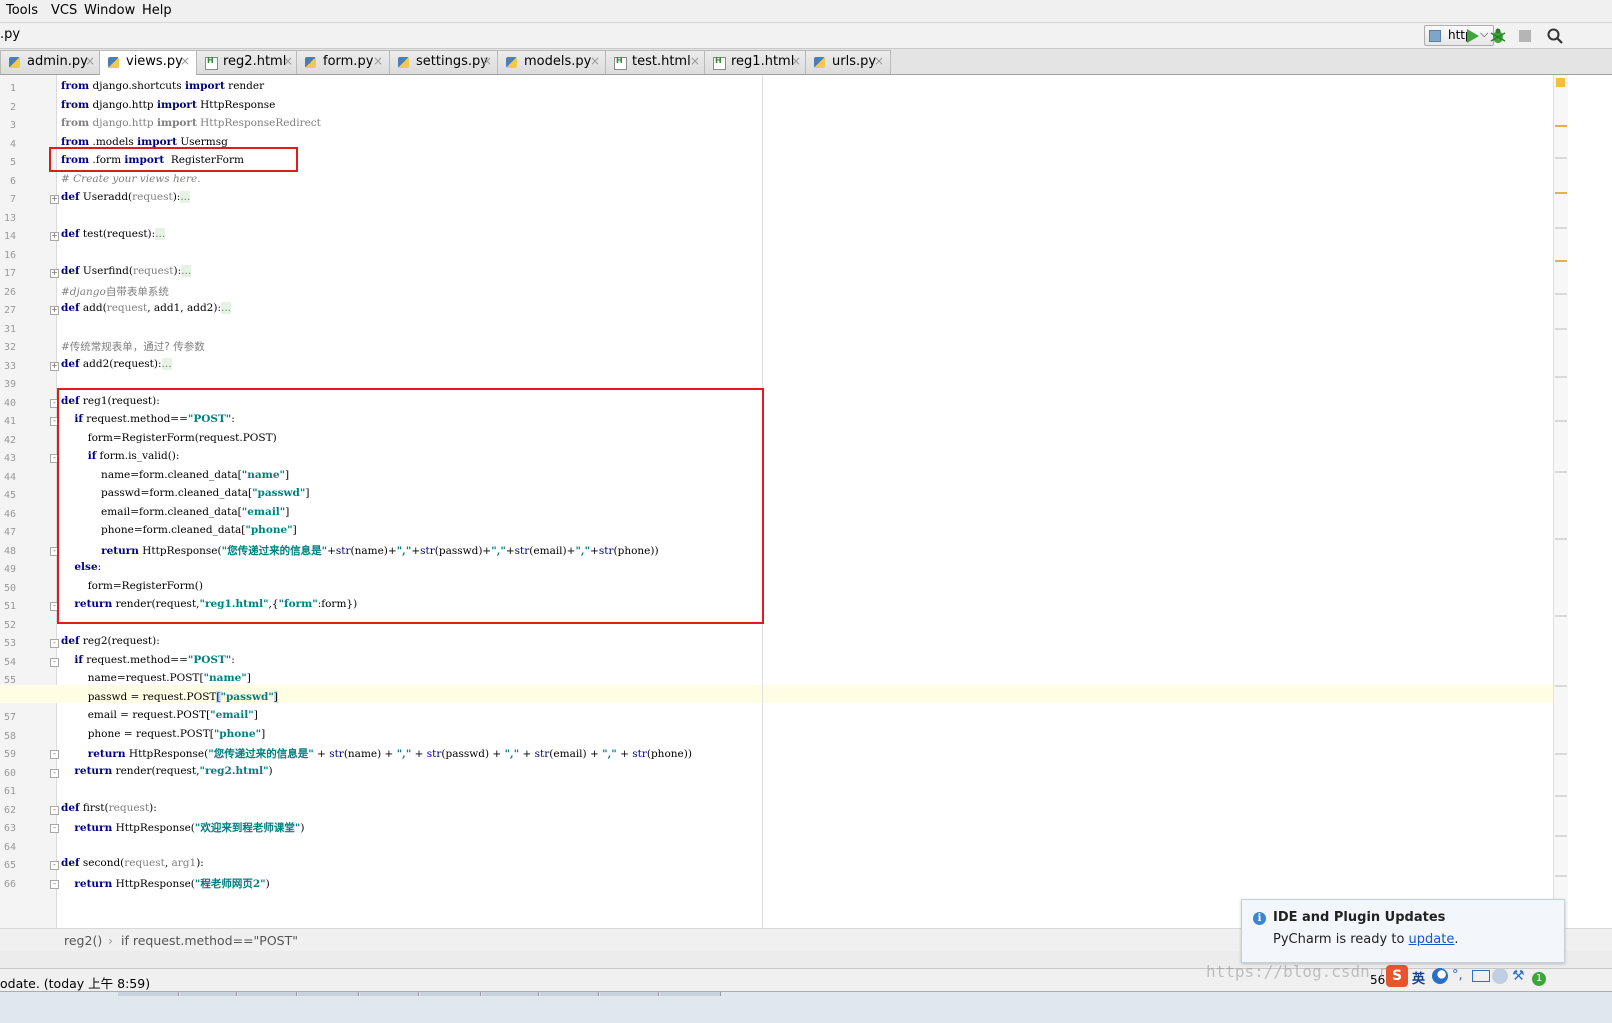 The width and height of the screenshot is (1612, 1023). I want to click on notification-body: PyCharm is ready to update., so click(1365, 939).